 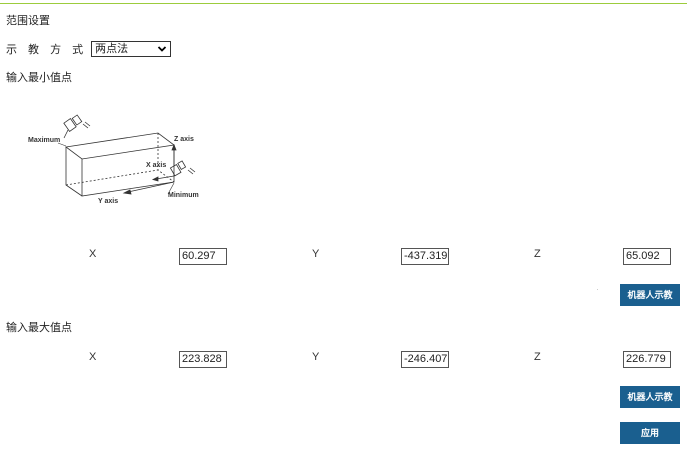 What do you see at coordinates (203, 256) in the screenshot?
I see `min-x-input: 60.297` at bounding box center [203, 256].